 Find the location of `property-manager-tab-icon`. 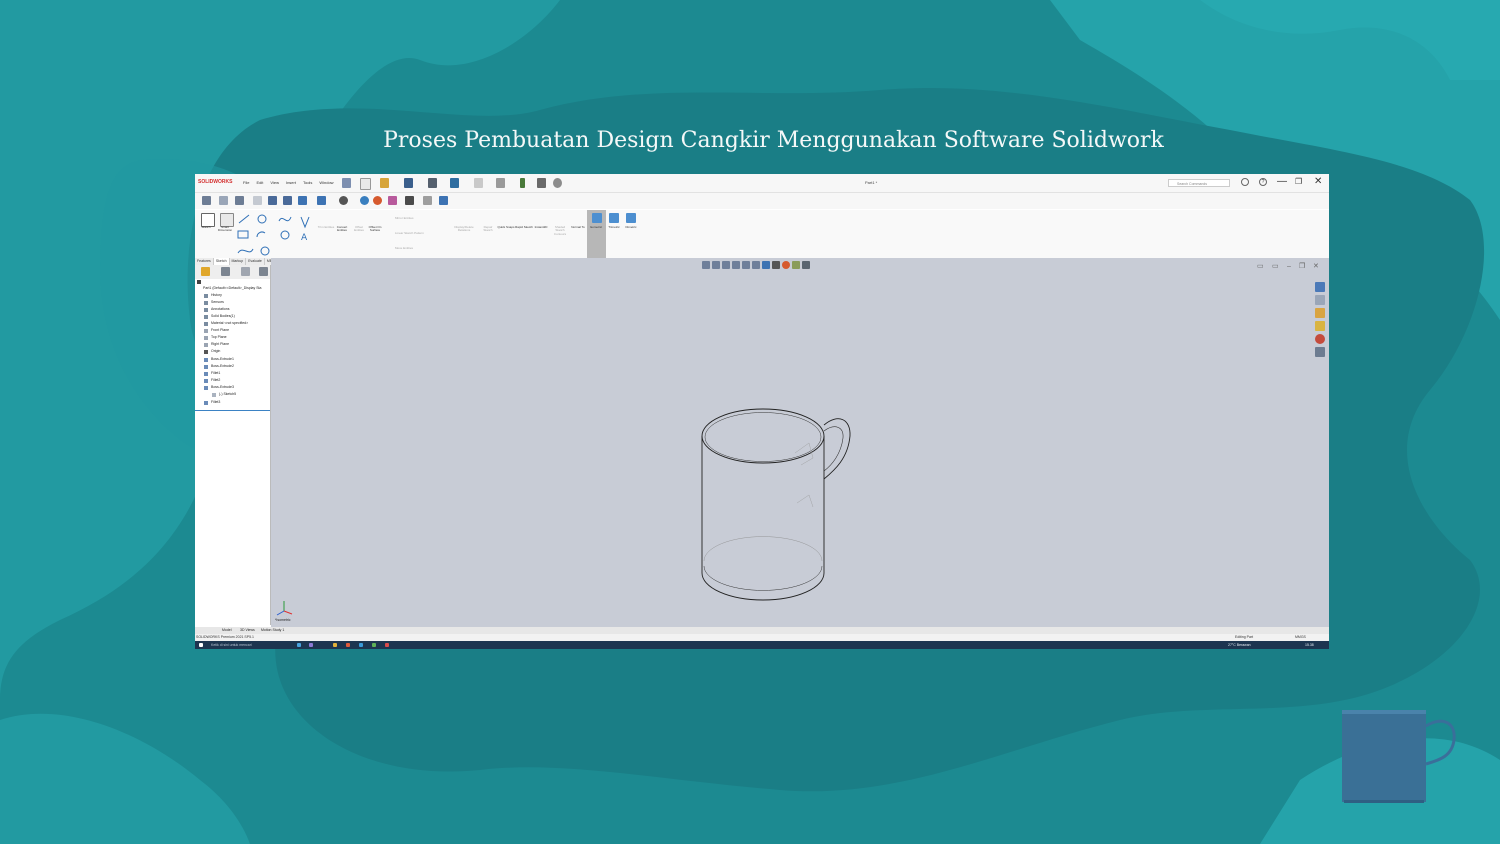

property-manager-tab-icon is located at coordinates (225, 271).